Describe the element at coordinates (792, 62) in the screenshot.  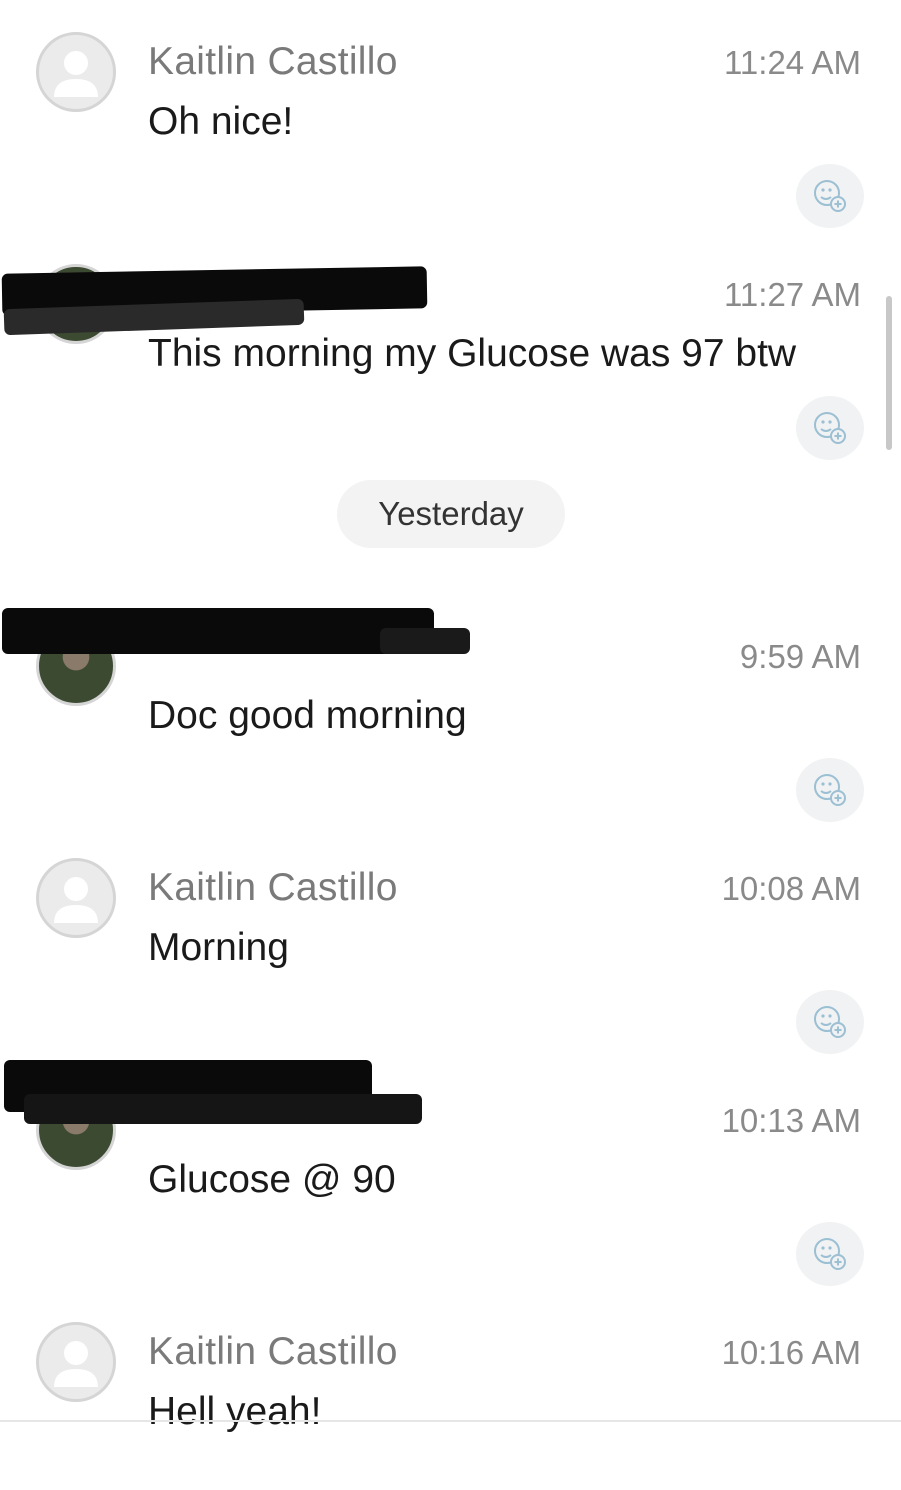
I see `message-time: 11:24 AM` at that location.